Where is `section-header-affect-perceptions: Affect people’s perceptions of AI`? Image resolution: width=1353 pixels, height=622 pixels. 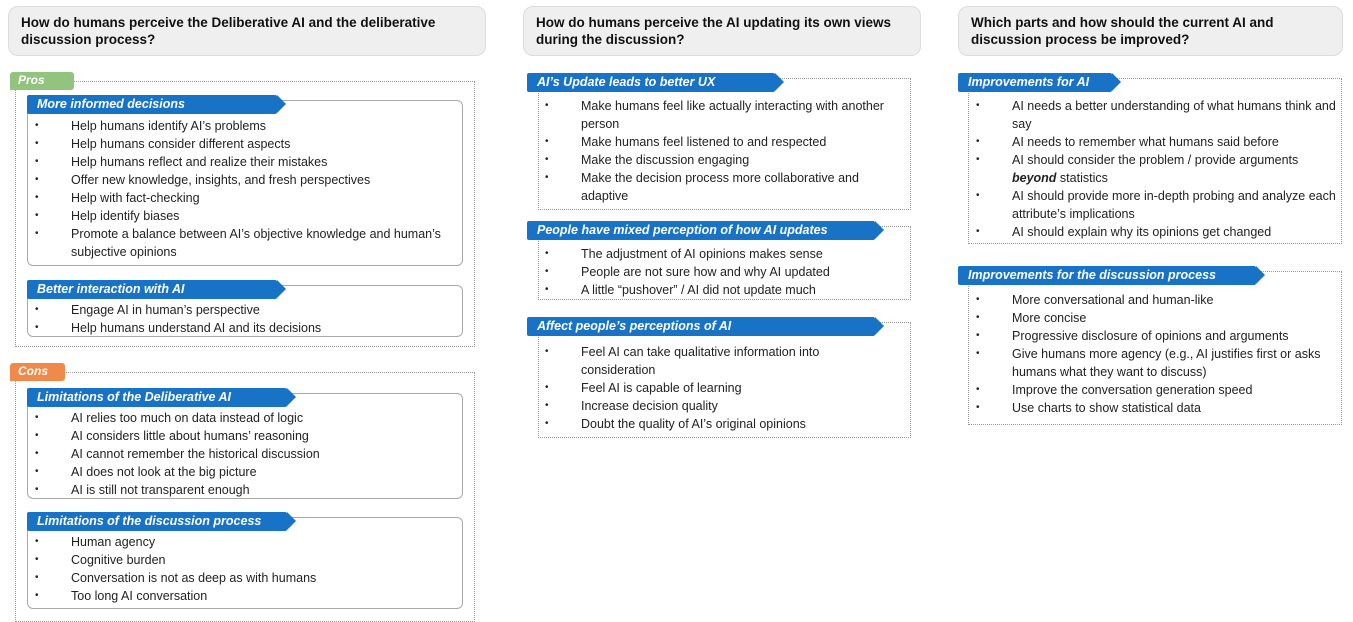 section-header-affect-perceptions: Affect people’s perceptions of AI is located at coordinates (705, 326).